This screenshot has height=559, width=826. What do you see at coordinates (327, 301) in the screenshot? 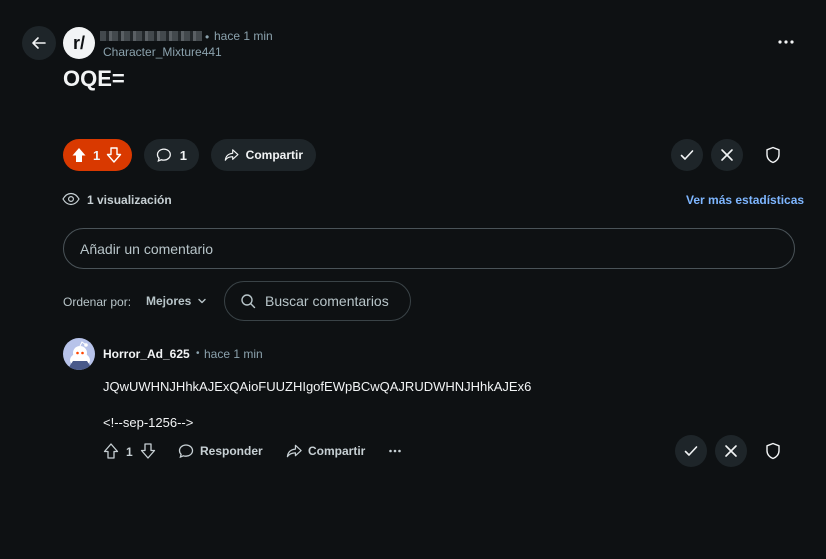
I see `search-placeholder: Buscar comentarios` at bounding box center [327, 301].